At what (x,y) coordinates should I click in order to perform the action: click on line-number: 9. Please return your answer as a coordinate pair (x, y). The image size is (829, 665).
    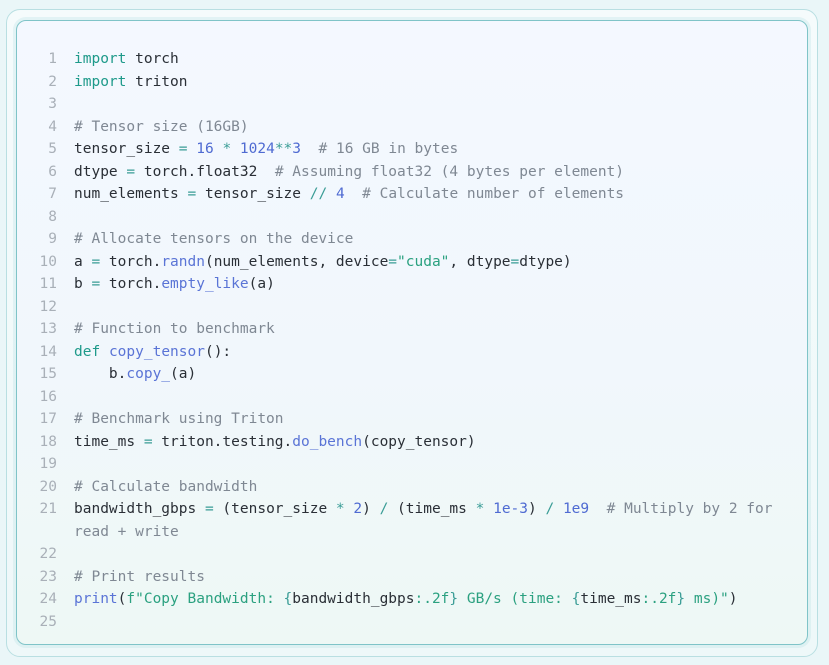
    Looking at the image, I should click on (52, 239).